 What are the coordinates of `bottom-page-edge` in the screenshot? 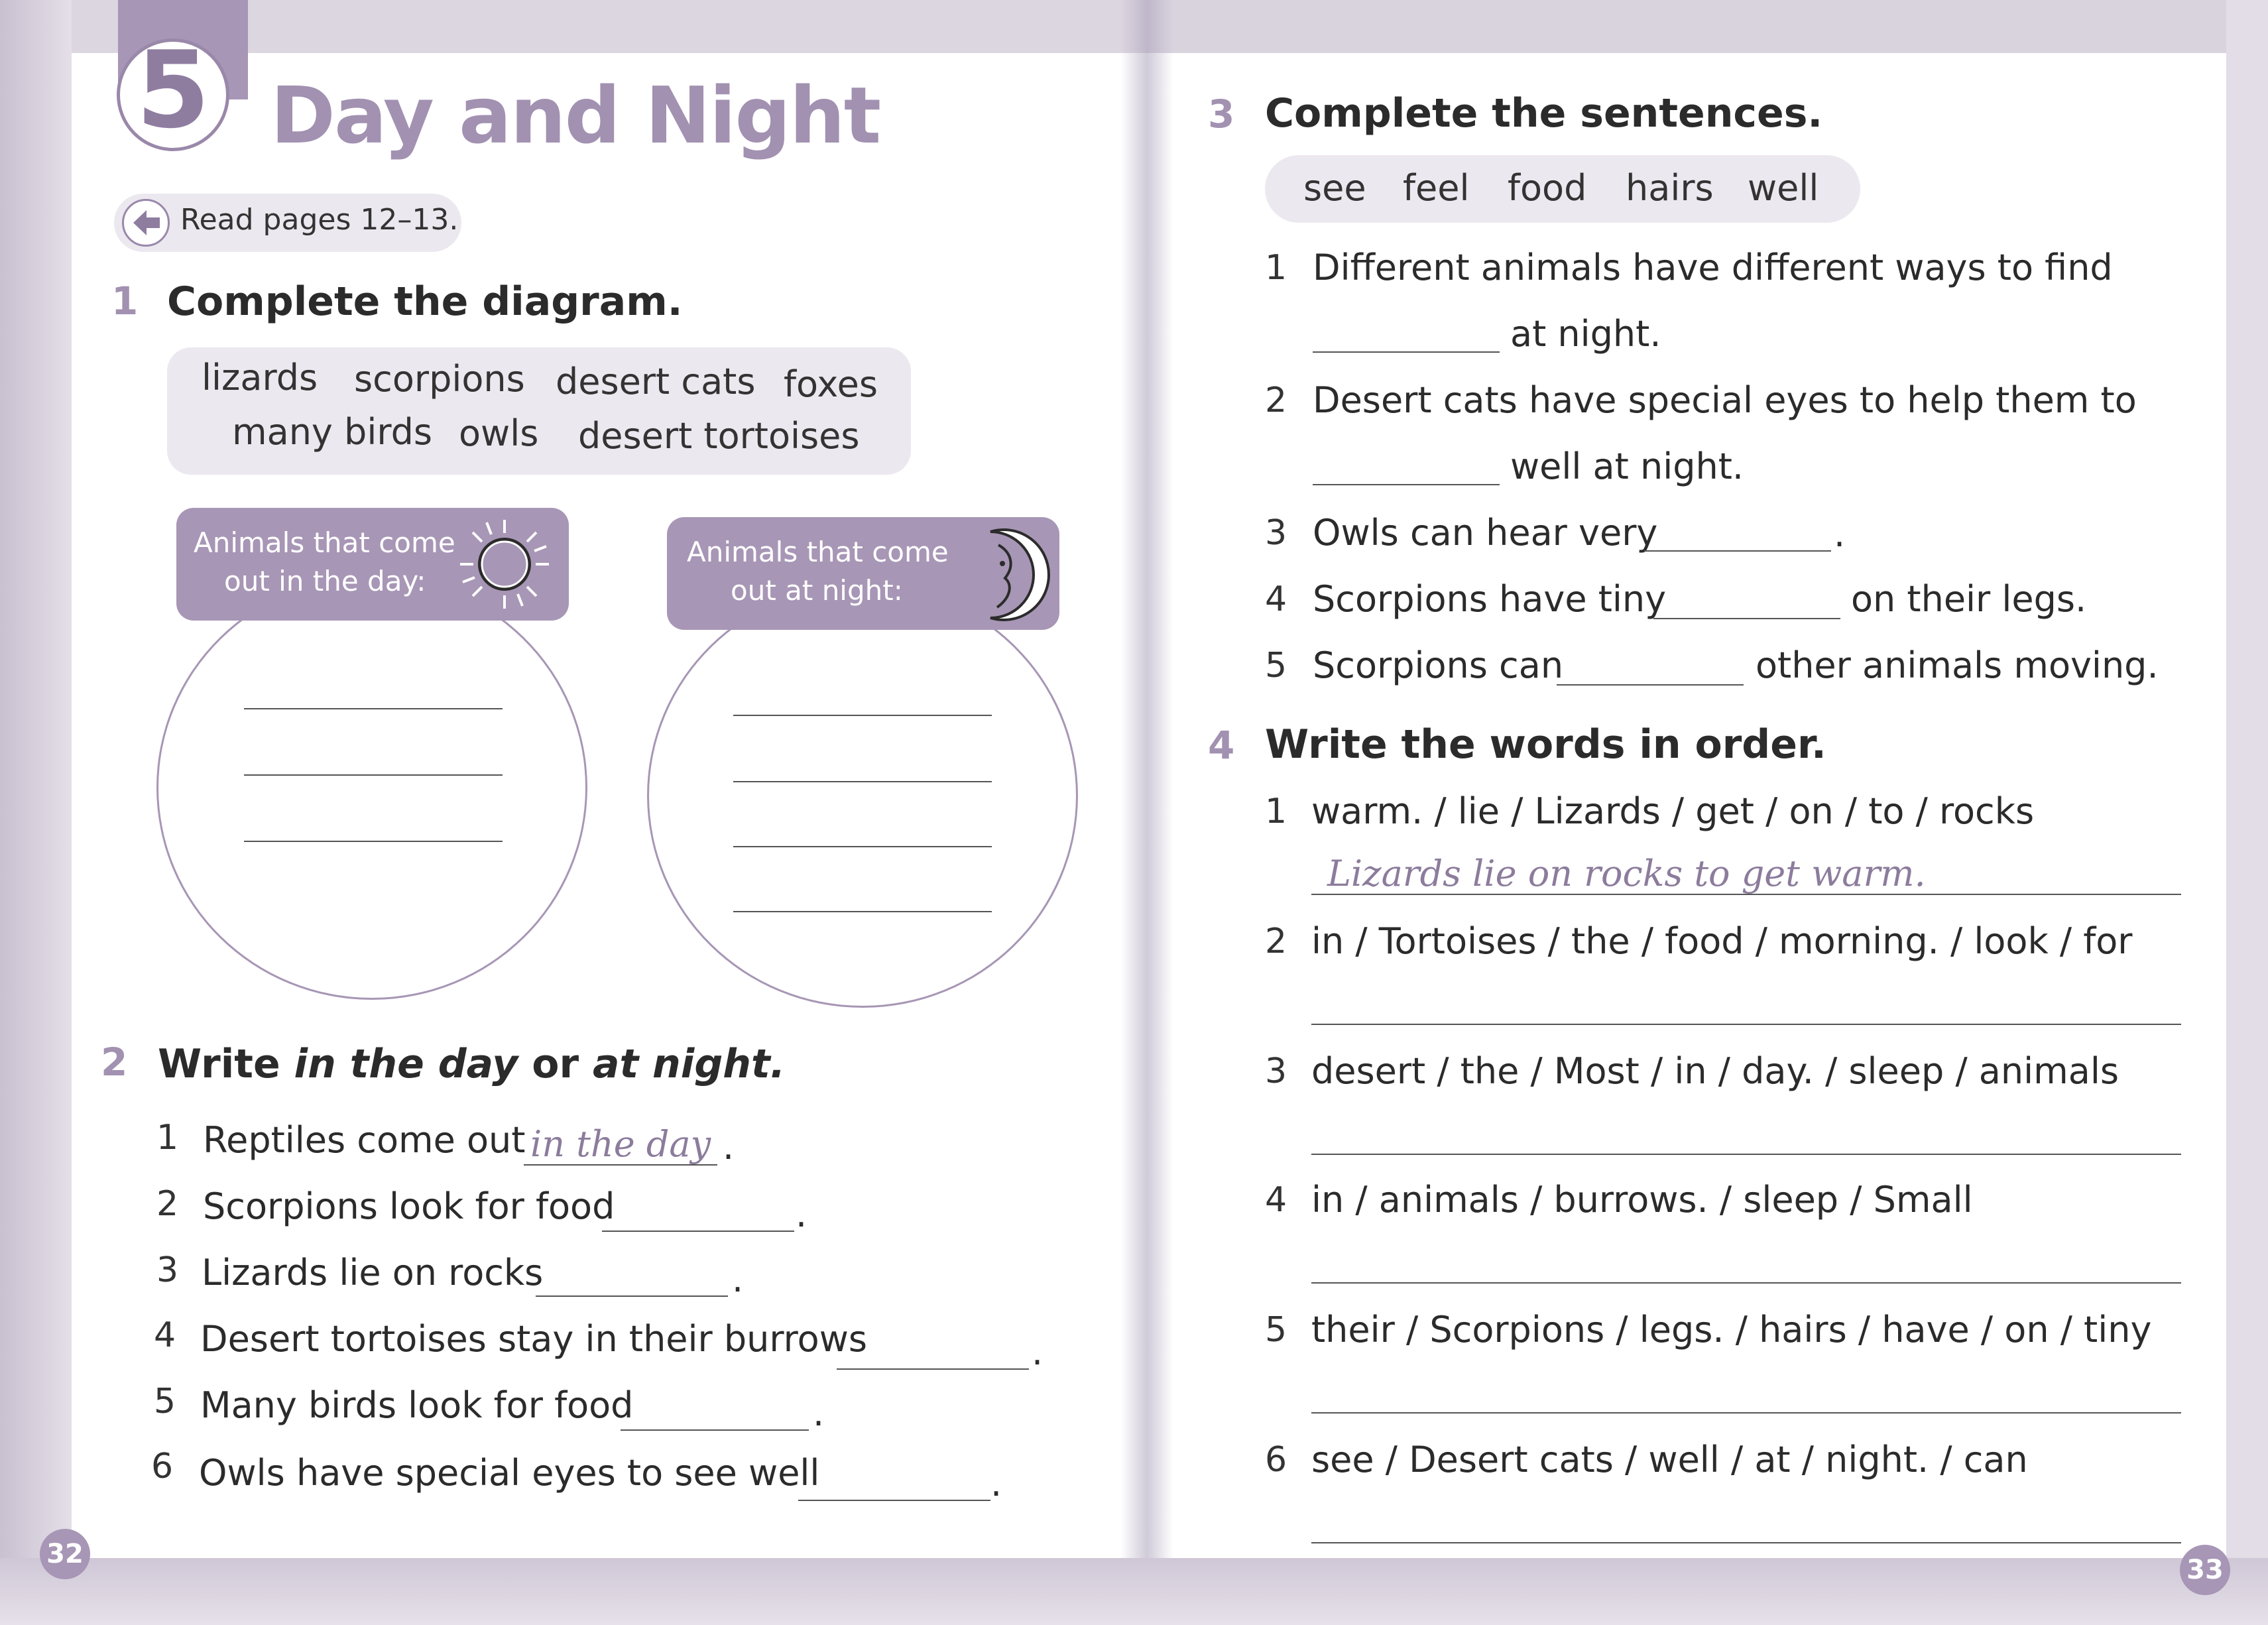 It's located at (1134, 1592).